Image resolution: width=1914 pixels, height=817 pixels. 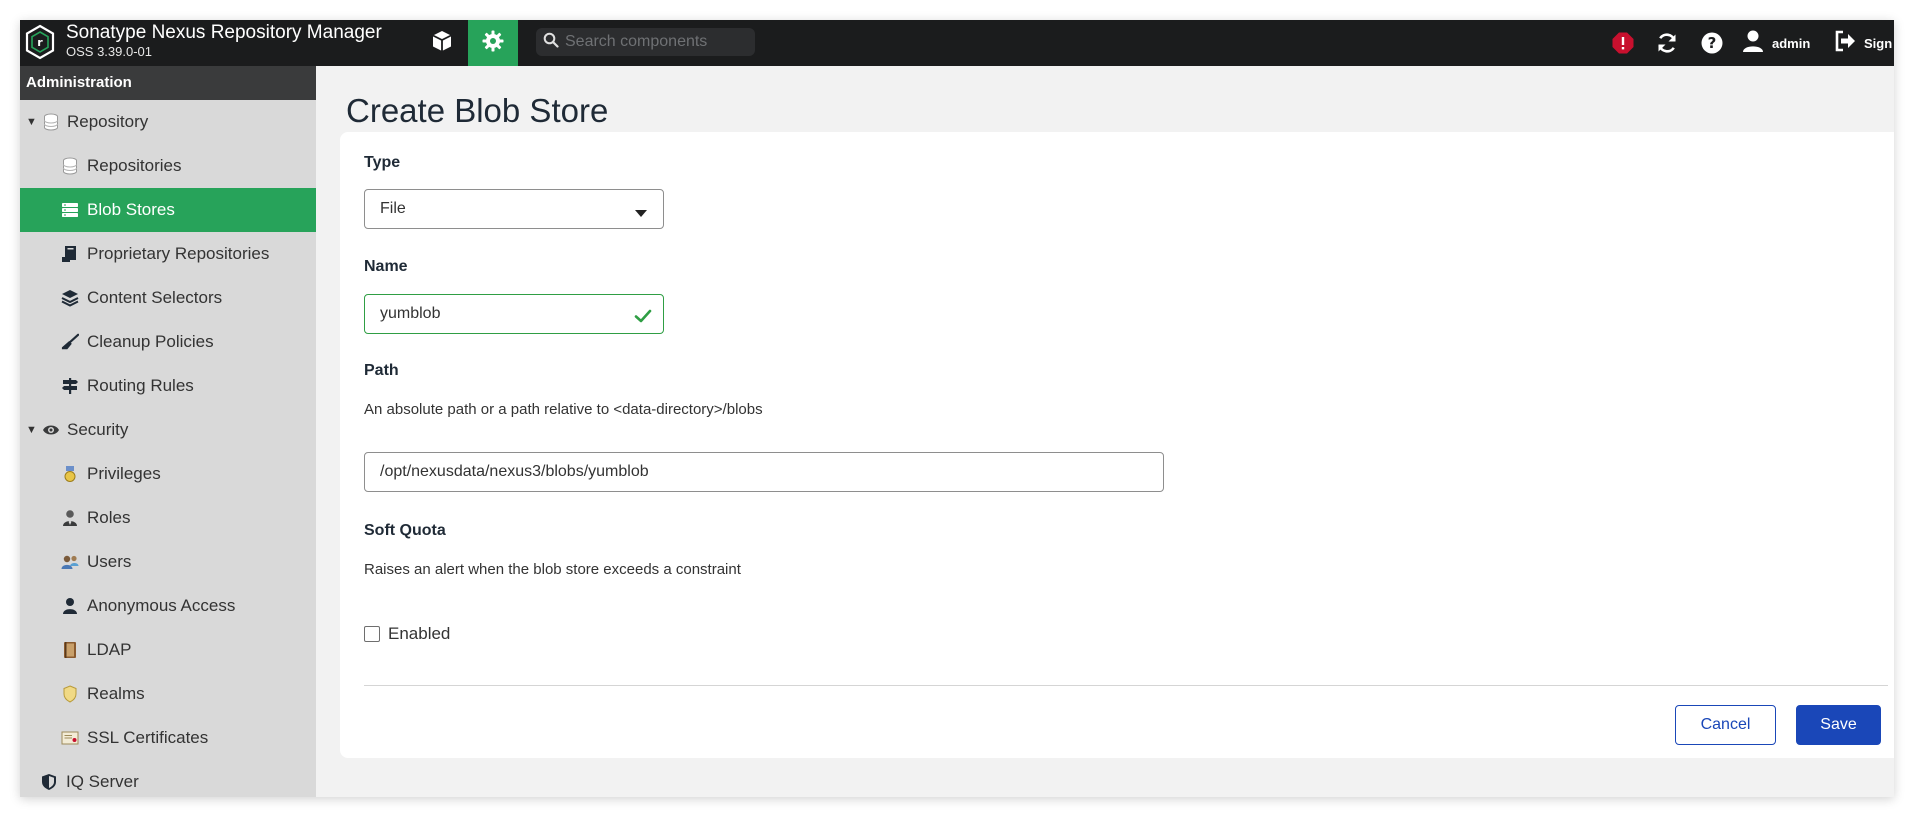 I want to click on soft-quota-enabled-checkbox, so click(x=372, y=634).